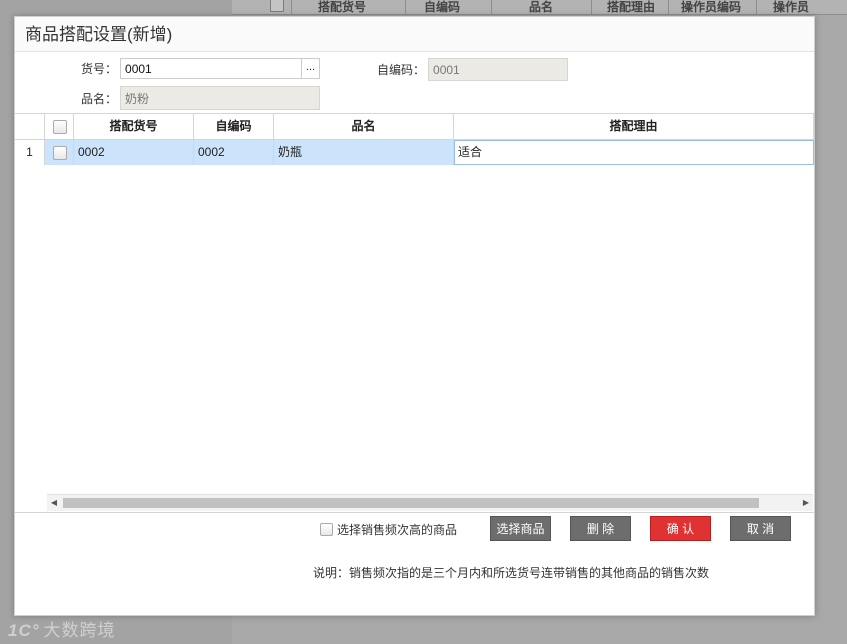 The height and width of the screenshot is (644, 847). What do you see at coordinates (634, 152) in the screenshot?
I see `cell-match-reason-editor: 适合` at bounding box center [634, 152].